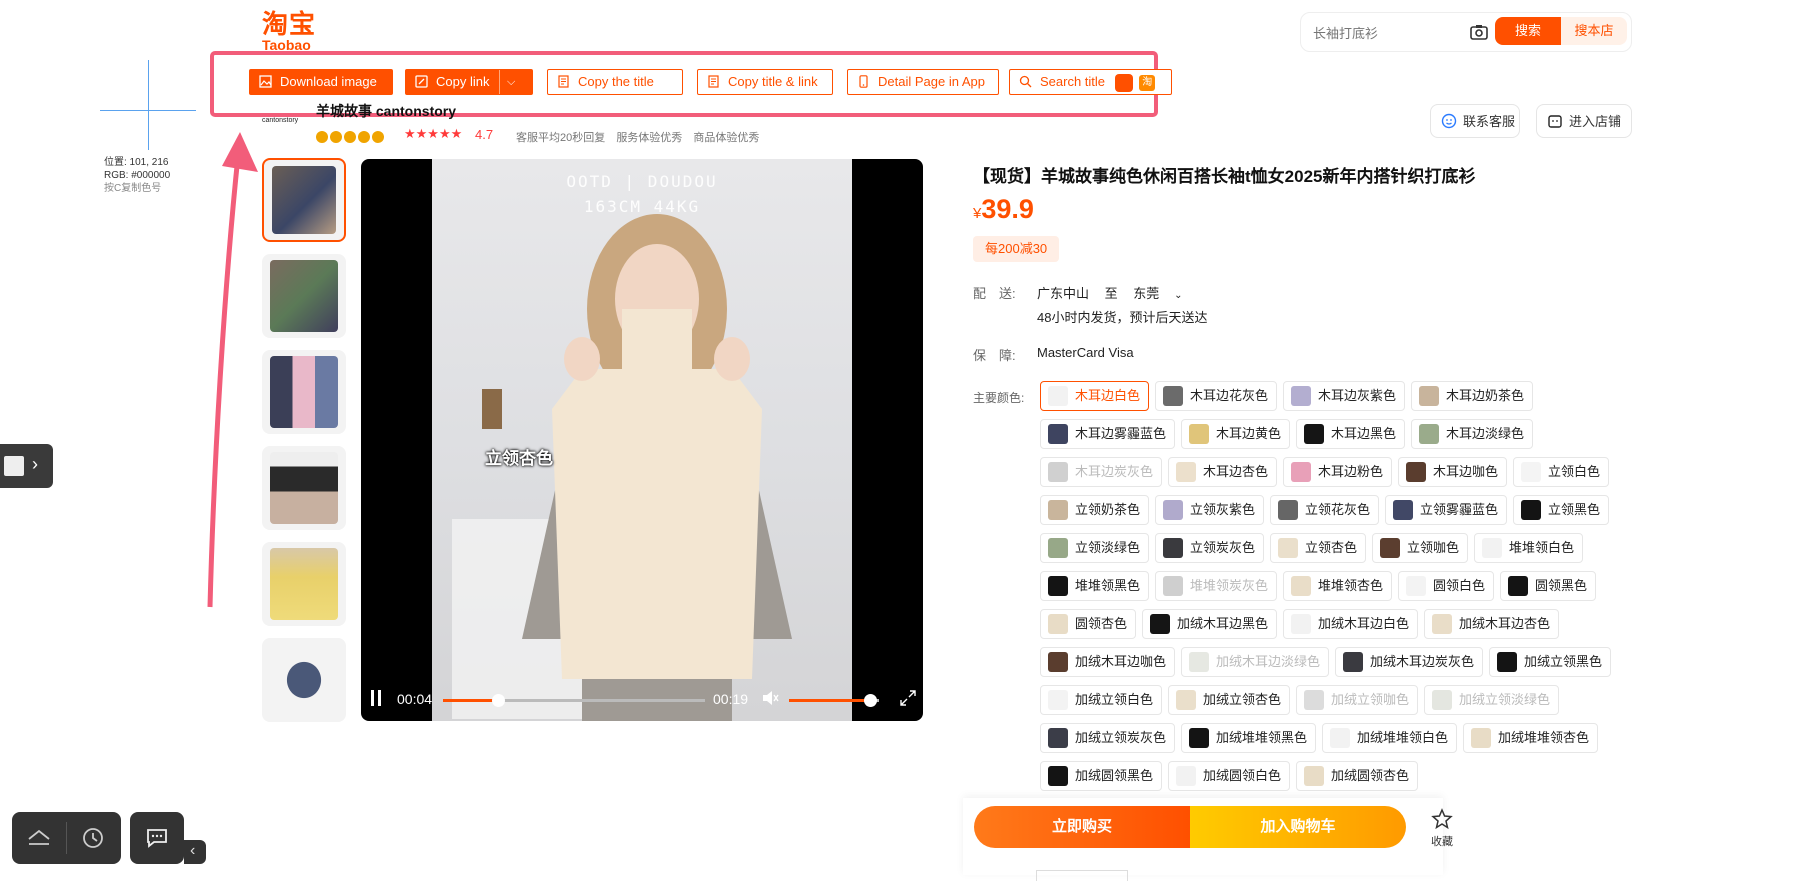 Image resolution: width=1820 pixels, height=881 pixels. What do you see at coordinates (1101, 700) in the screenshot?
I see `color-option: 加绒立领白色` at bounding box center [1101, 700].